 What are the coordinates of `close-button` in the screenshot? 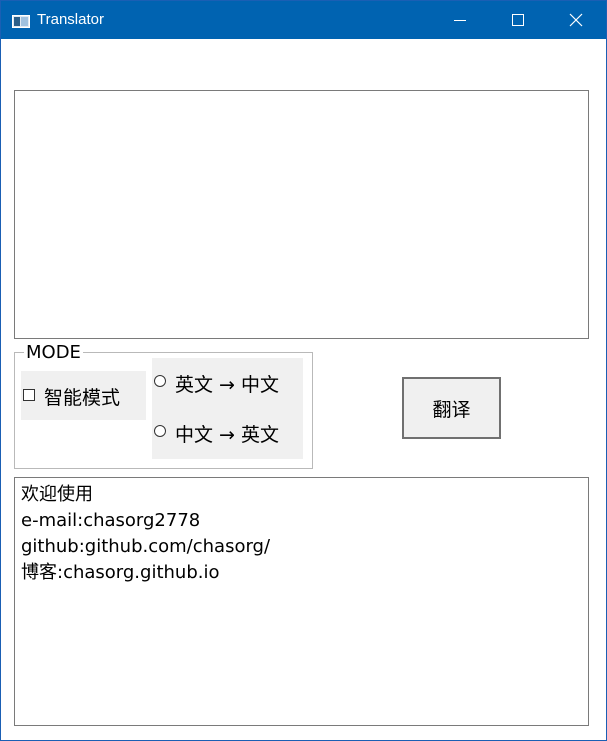 It's located at (576, 20).